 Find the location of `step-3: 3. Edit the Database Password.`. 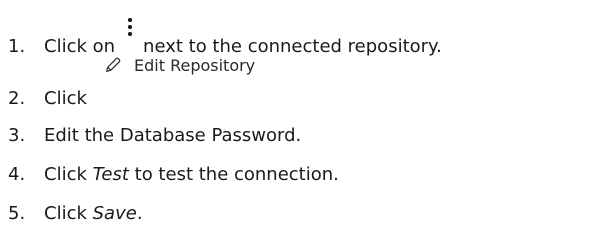

step-3: 3. Edit the Database Password. is located at coordinates (154, 136).